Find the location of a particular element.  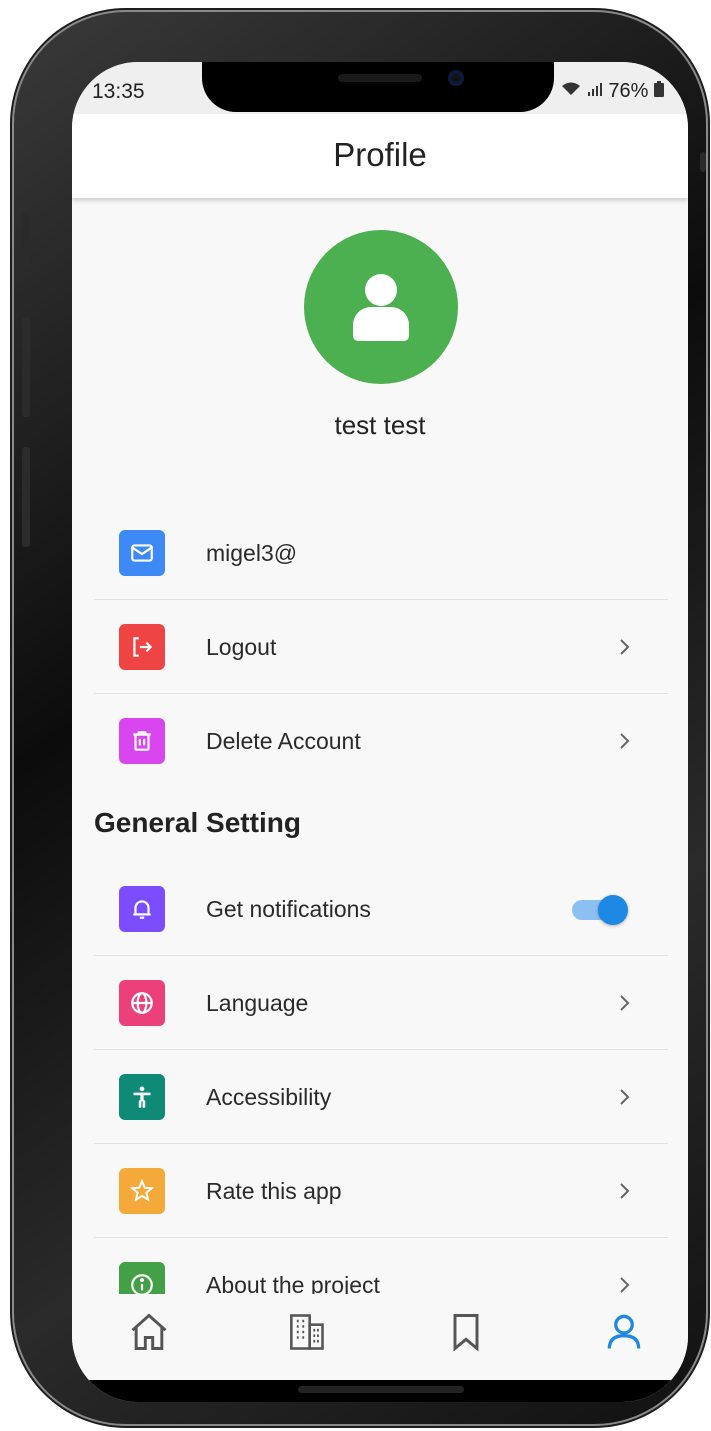

app-bar: Profile is located at coordinates (380, 156).